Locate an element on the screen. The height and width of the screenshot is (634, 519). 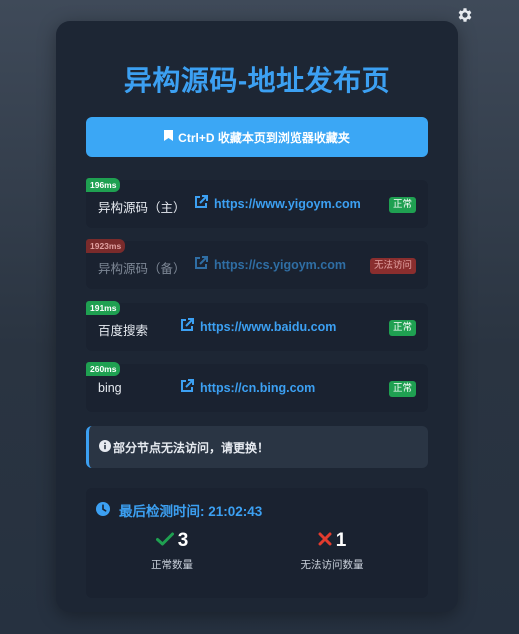
page-title: 异构源码-地址发布页 is located at coordinates (257, 80).